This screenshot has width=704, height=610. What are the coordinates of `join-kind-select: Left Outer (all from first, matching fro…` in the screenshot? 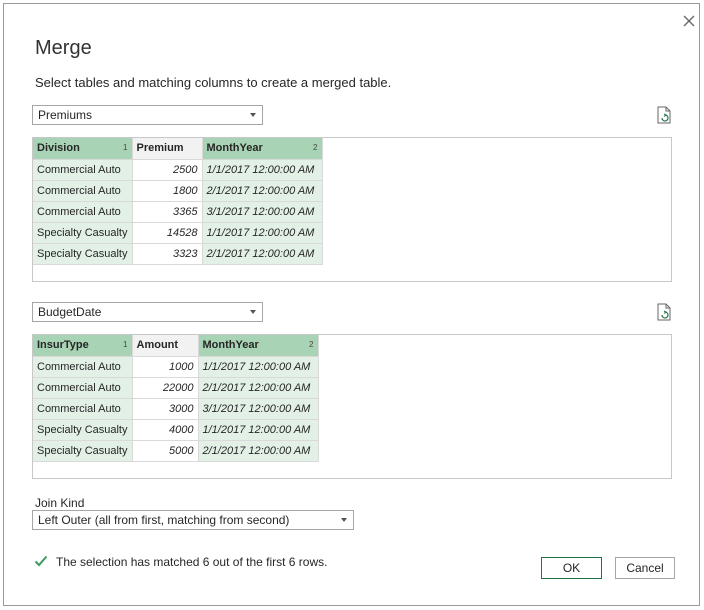 It's located at (193, 520).